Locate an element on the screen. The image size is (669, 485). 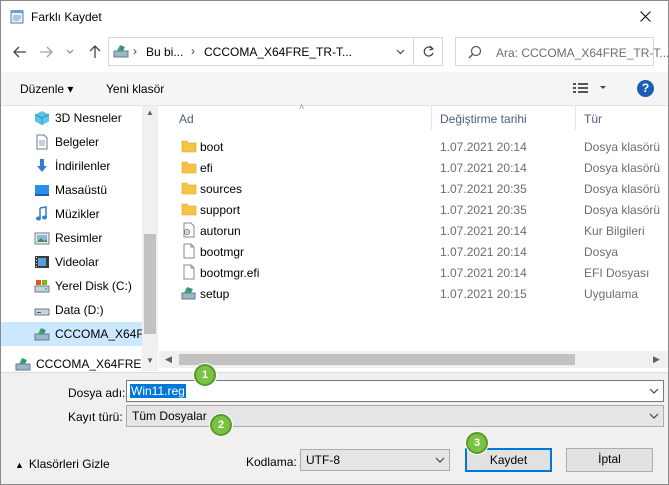
organize-button: Düzenle ▾ is located at coordinates (46, 89).